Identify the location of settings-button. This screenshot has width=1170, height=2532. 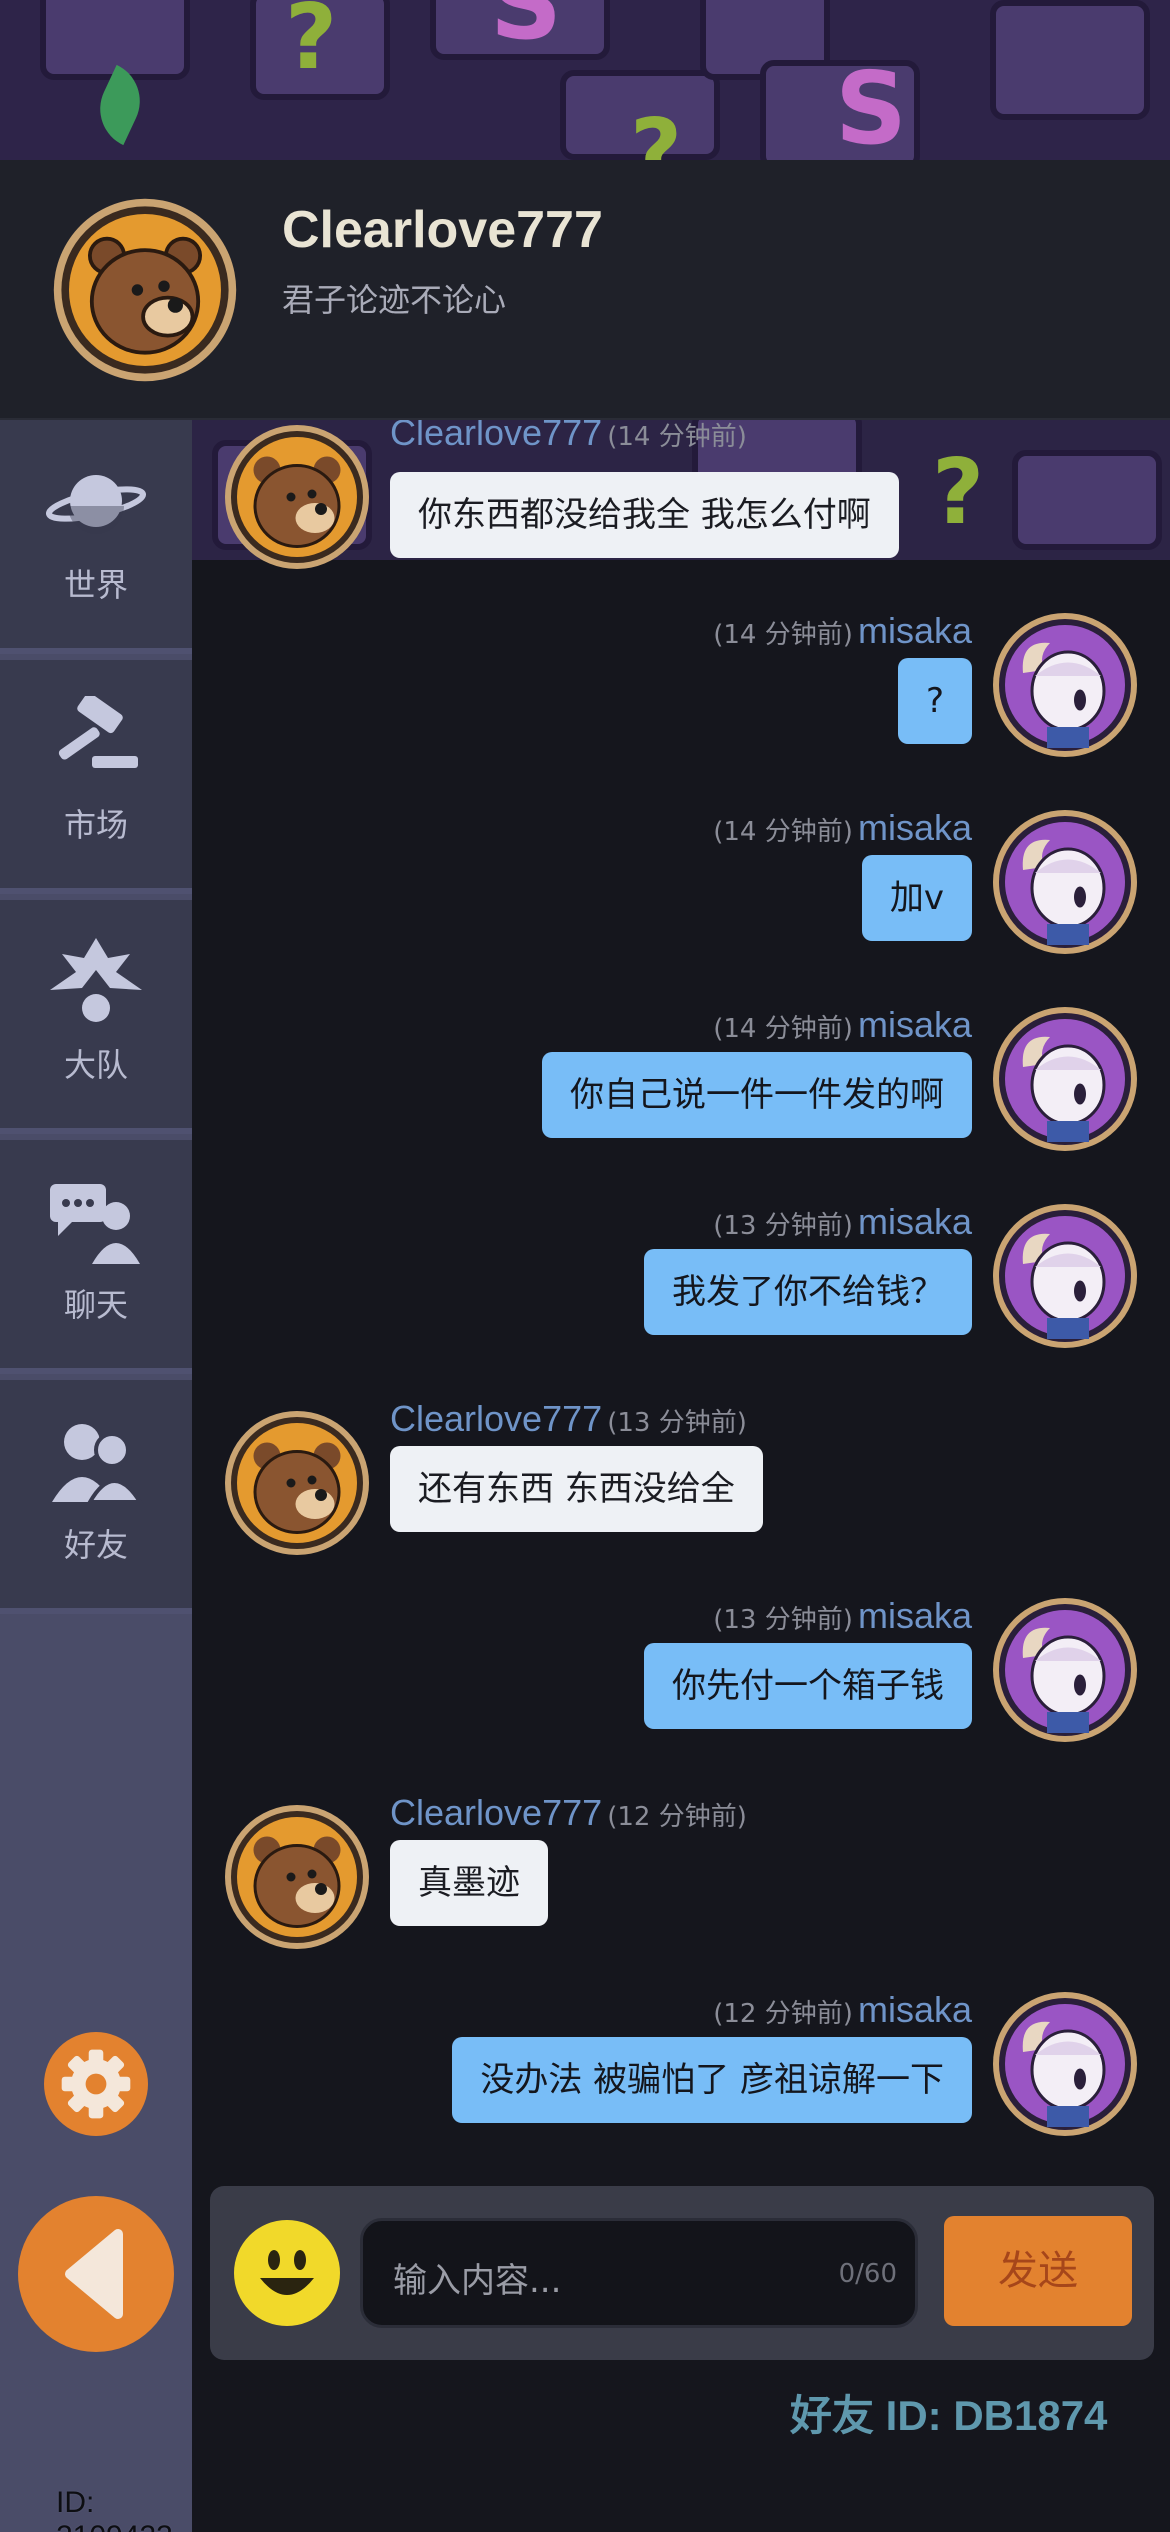
(96, 2084).